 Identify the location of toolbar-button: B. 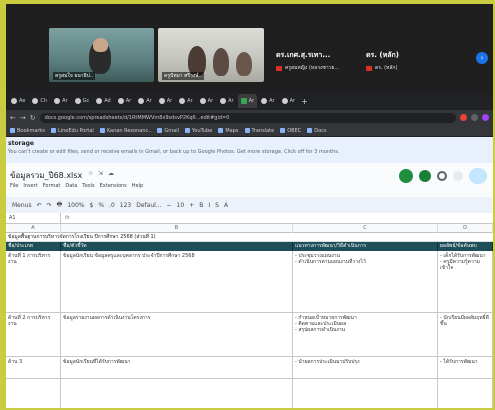
(201, 205).